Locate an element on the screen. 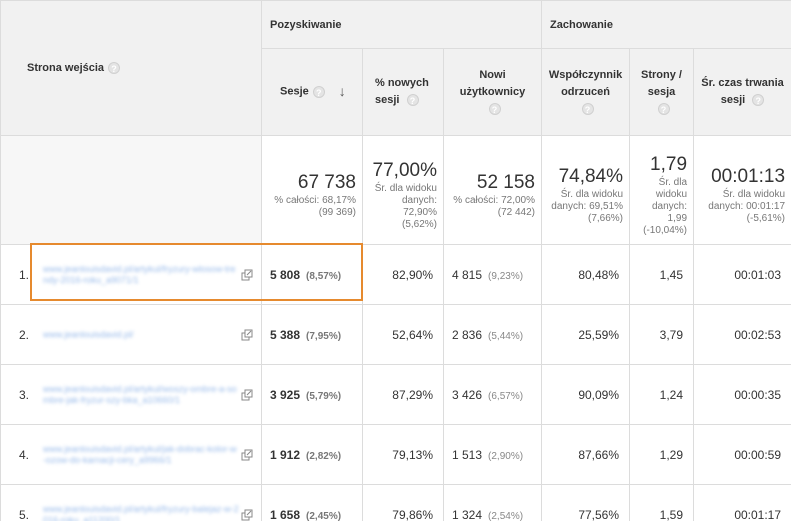  new-users-pct: (9,23%) is located at coordinates (506, 276).